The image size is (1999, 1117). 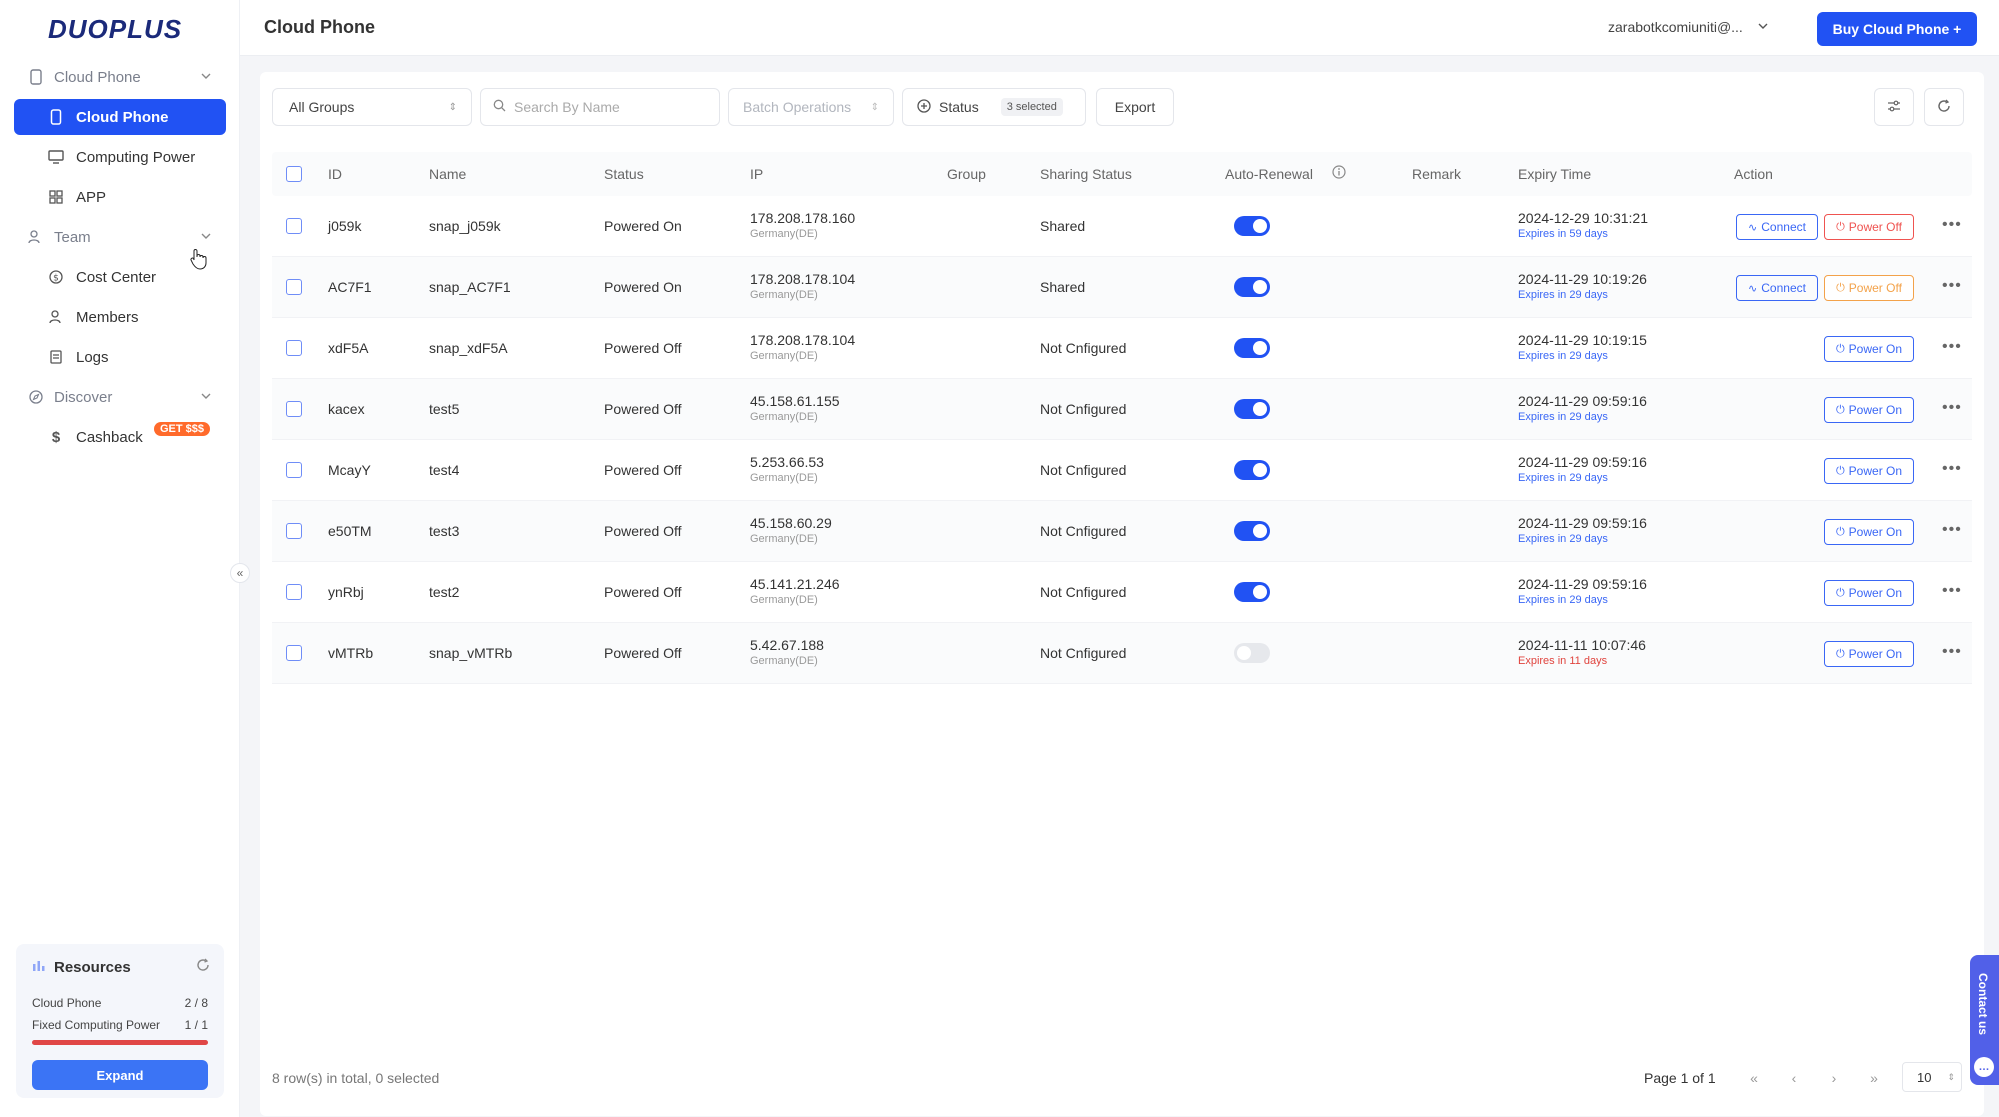 What do you see at coordinates (624, 174) in the screenshot?
I see `col-status: Status` at bounding box center [624, 174].